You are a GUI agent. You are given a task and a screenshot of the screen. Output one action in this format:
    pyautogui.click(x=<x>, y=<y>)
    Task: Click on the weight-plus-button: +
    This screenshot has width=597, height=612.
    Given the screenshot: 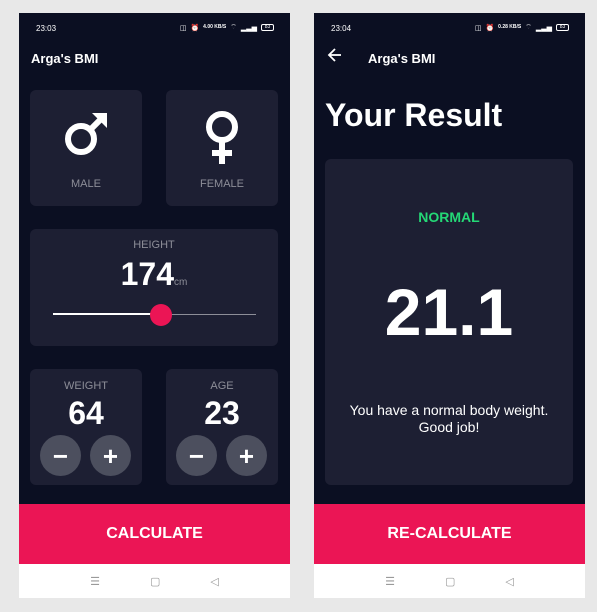 What is the action you would take?
    pyautogui.click(x=110, y=455)
    